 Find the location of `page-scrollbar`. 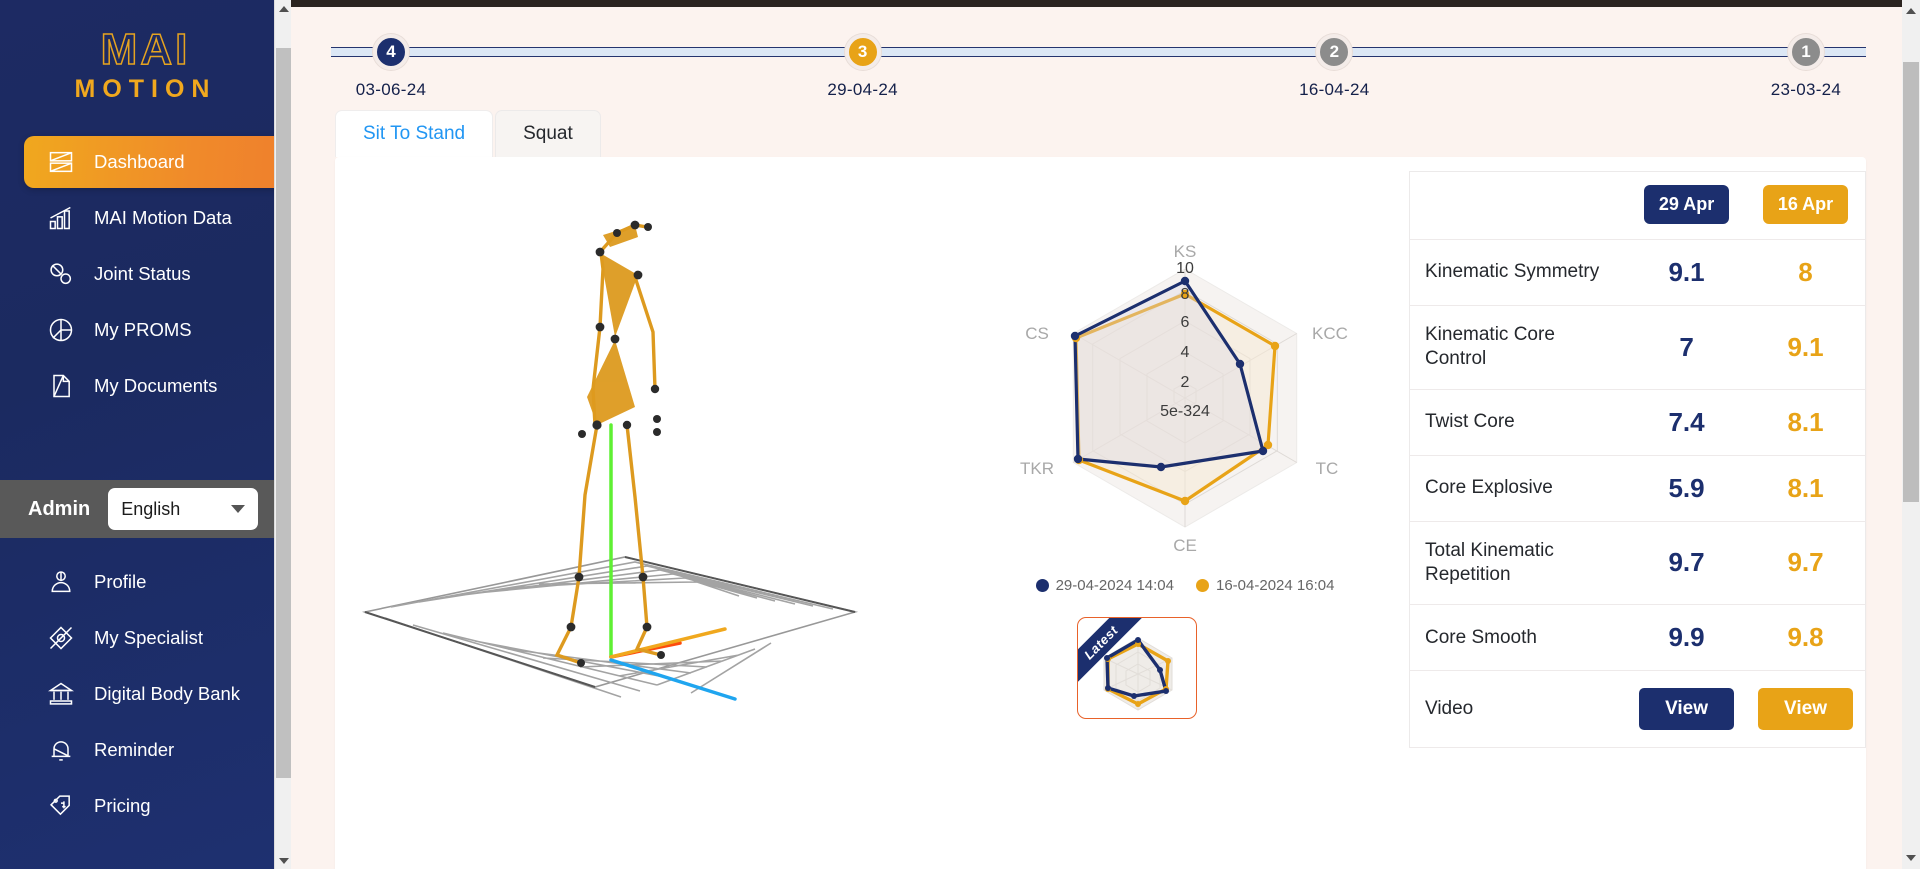

page-scrollbar is located at coordinates (1911, 434).